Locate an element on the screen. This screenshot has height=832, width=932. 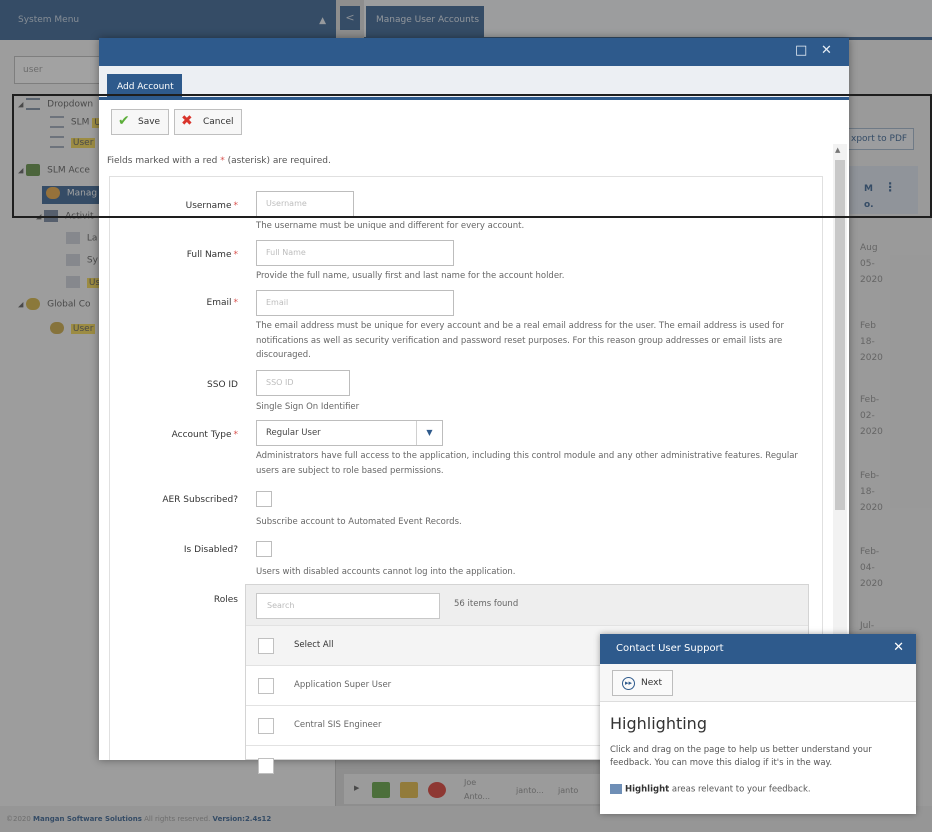
select-all-checkbox is located at coordinates (266, 646).